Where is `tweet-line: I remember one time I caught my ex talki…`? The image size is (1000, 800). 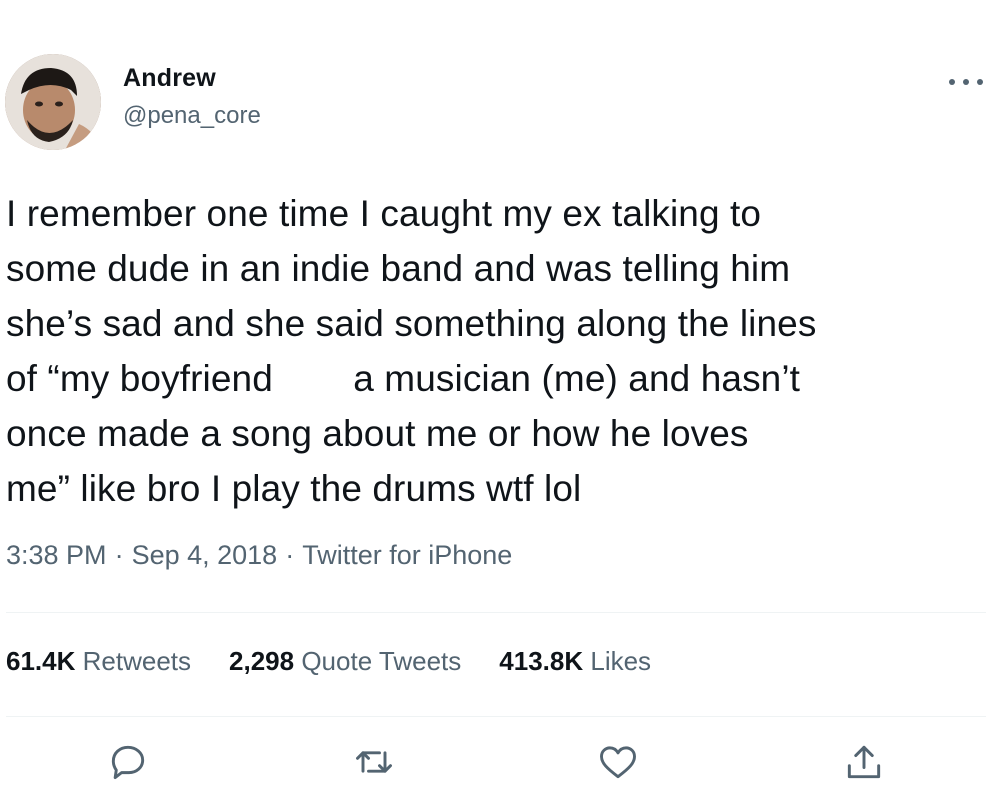 tweet-line: I remember one time I caught my ex talki… is located at coordinates (384, 213).